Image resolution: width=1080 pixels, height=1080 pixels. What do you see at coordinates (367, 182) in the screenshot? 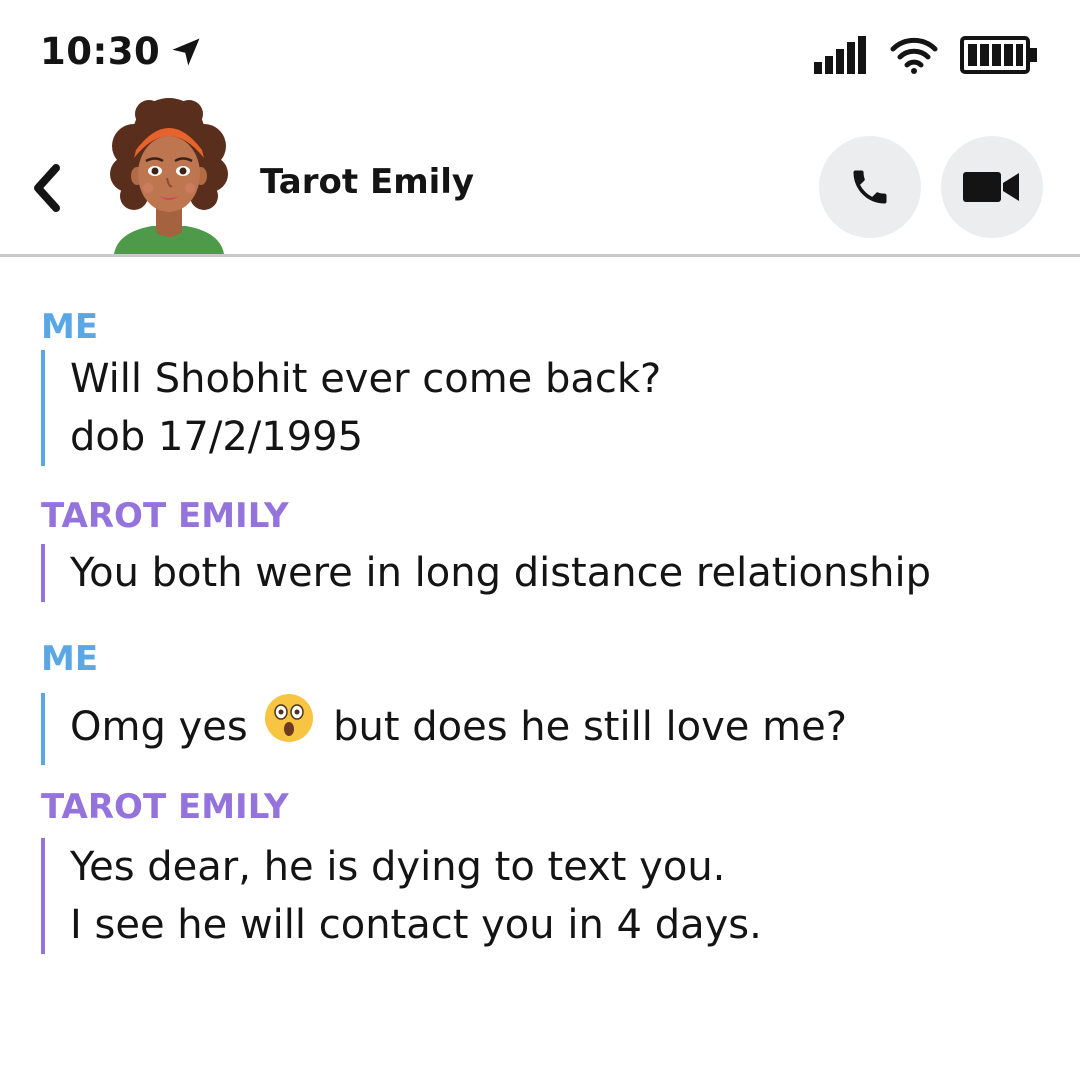
I see `contact-name: Tarot Emily` at bounding box center [367, 182].